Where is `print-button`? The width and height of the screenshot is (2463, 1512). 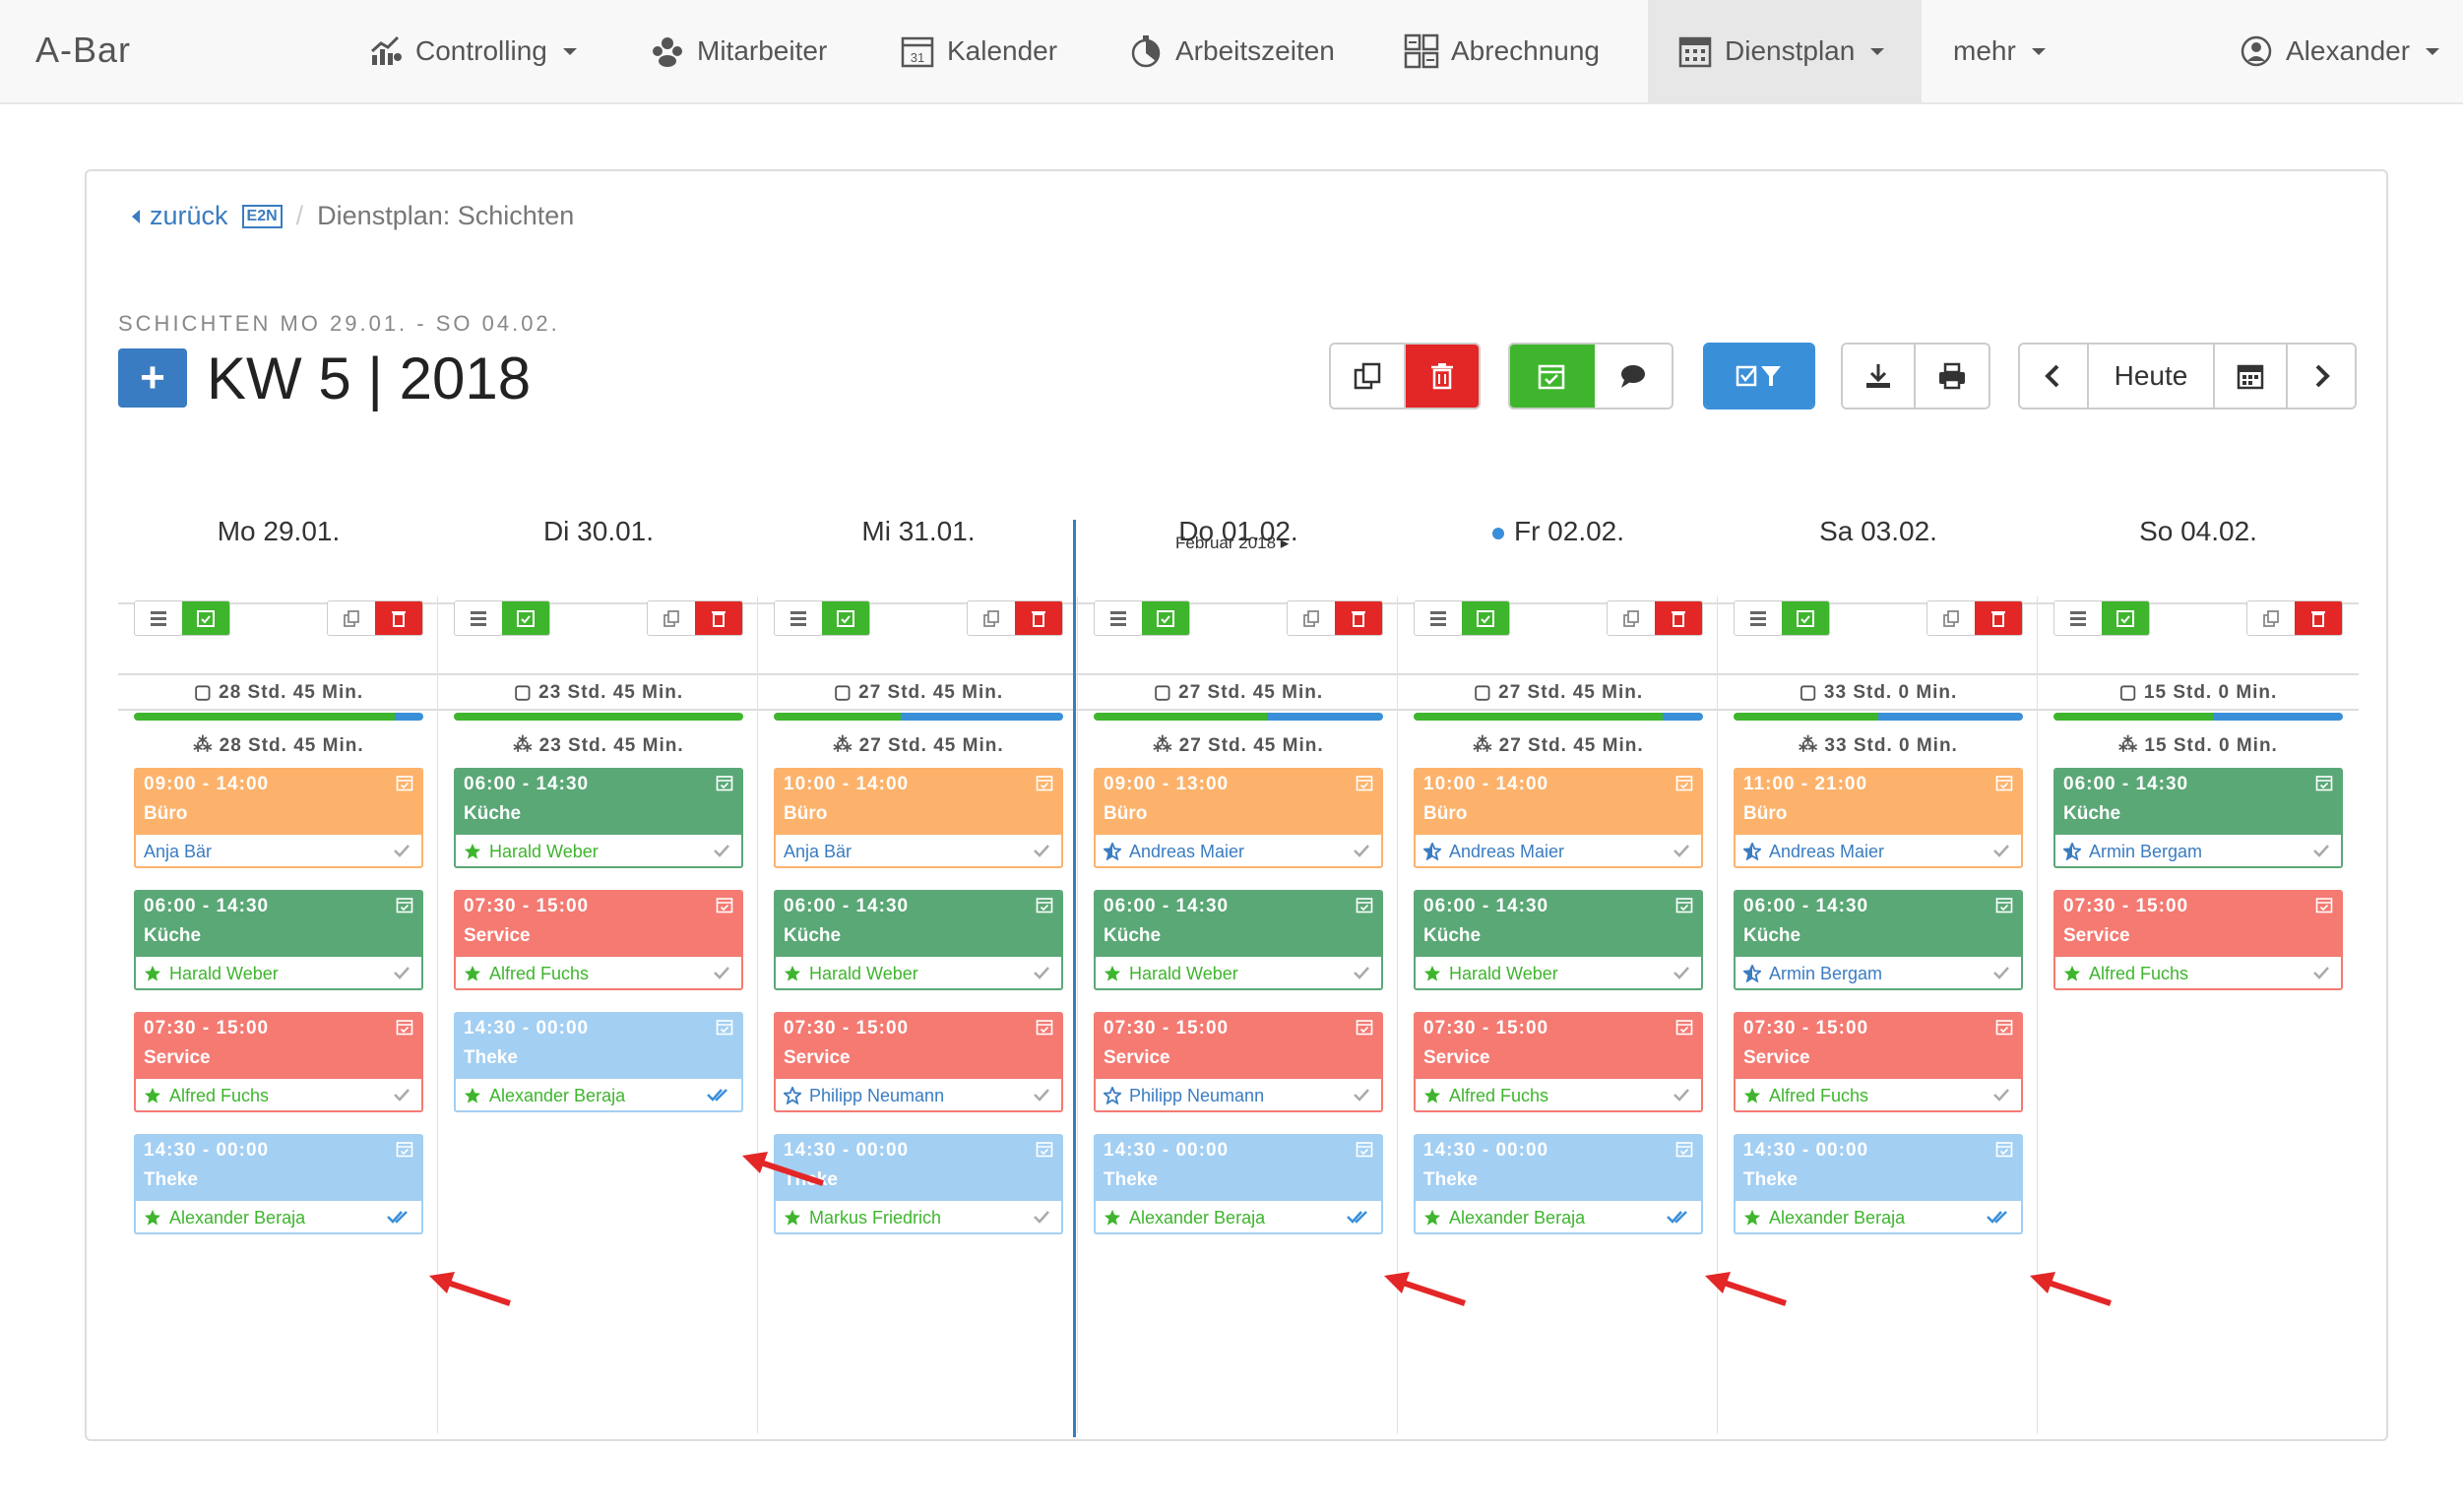
print-button is located at coordinates (1952, 376).